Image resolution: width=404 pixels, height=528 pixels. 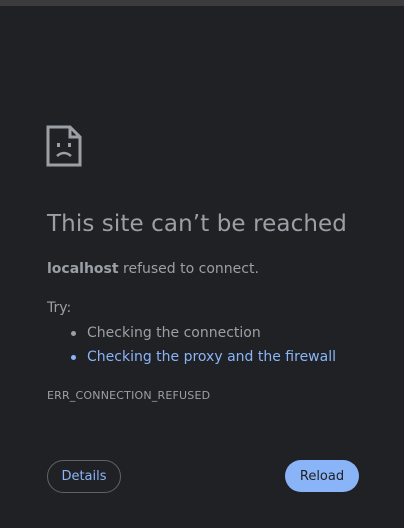 What do you see at coordinates (83, 269) in the screenshot?
I see `host-name: localhost` at bounding box center [83, 269].